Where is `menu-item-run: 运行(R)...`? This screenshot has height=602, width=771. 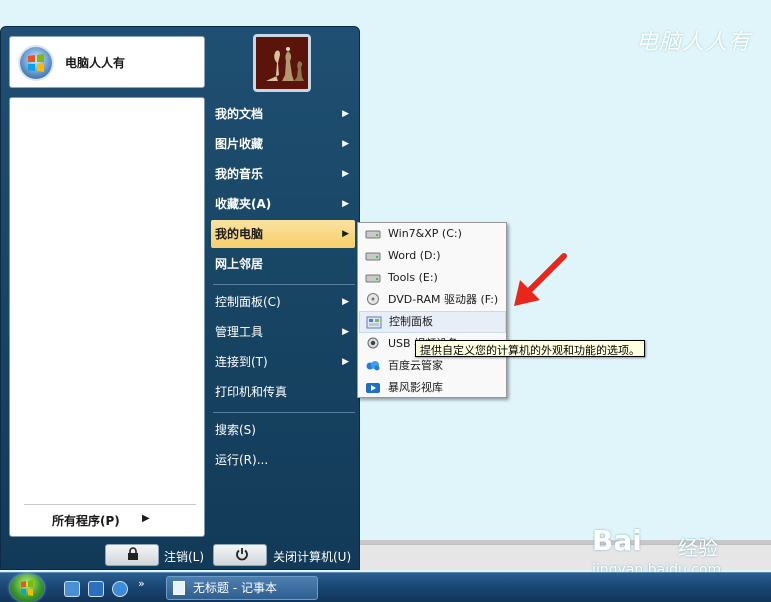 menu-item-run: 运行(R)... is located at coordinates (283, 460).